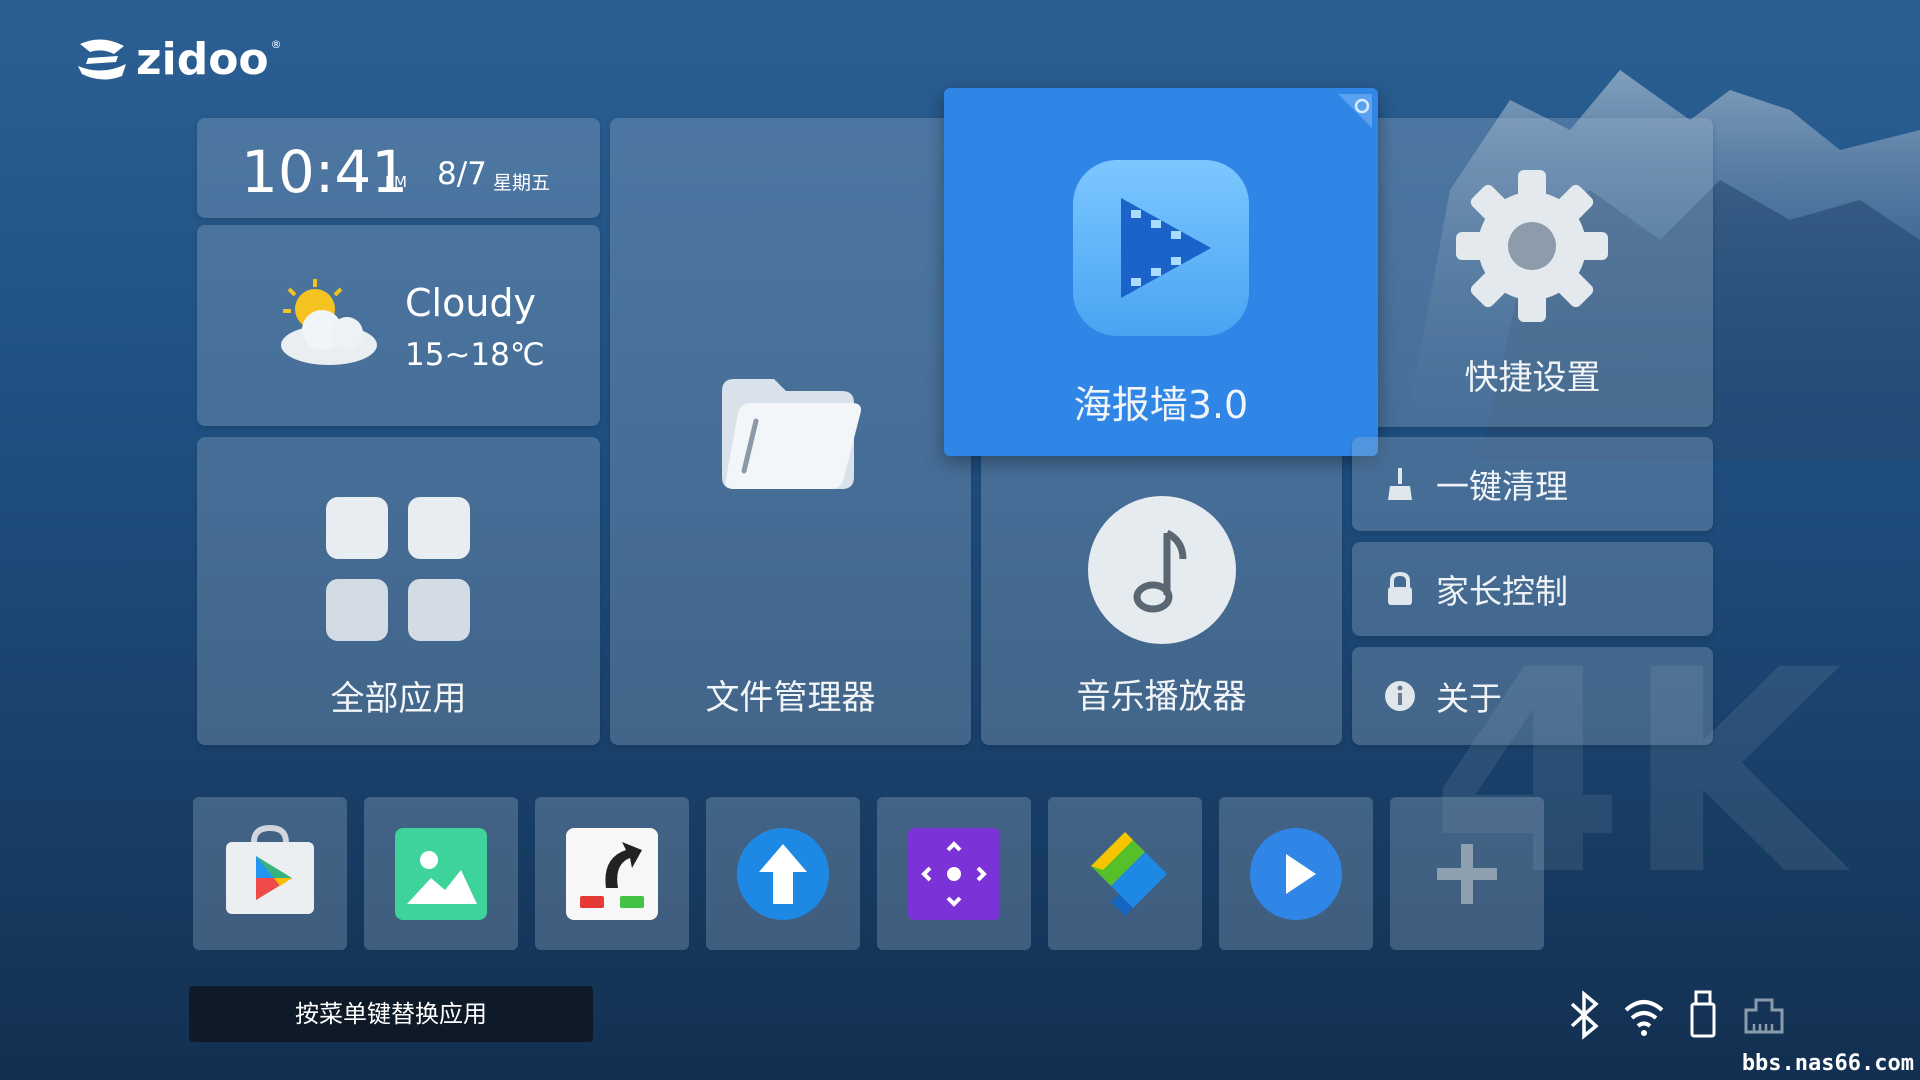  Describe the element at coordinates (790, 698) in the screenshot. I see `file-manager-label: 文件管理器` at that location.